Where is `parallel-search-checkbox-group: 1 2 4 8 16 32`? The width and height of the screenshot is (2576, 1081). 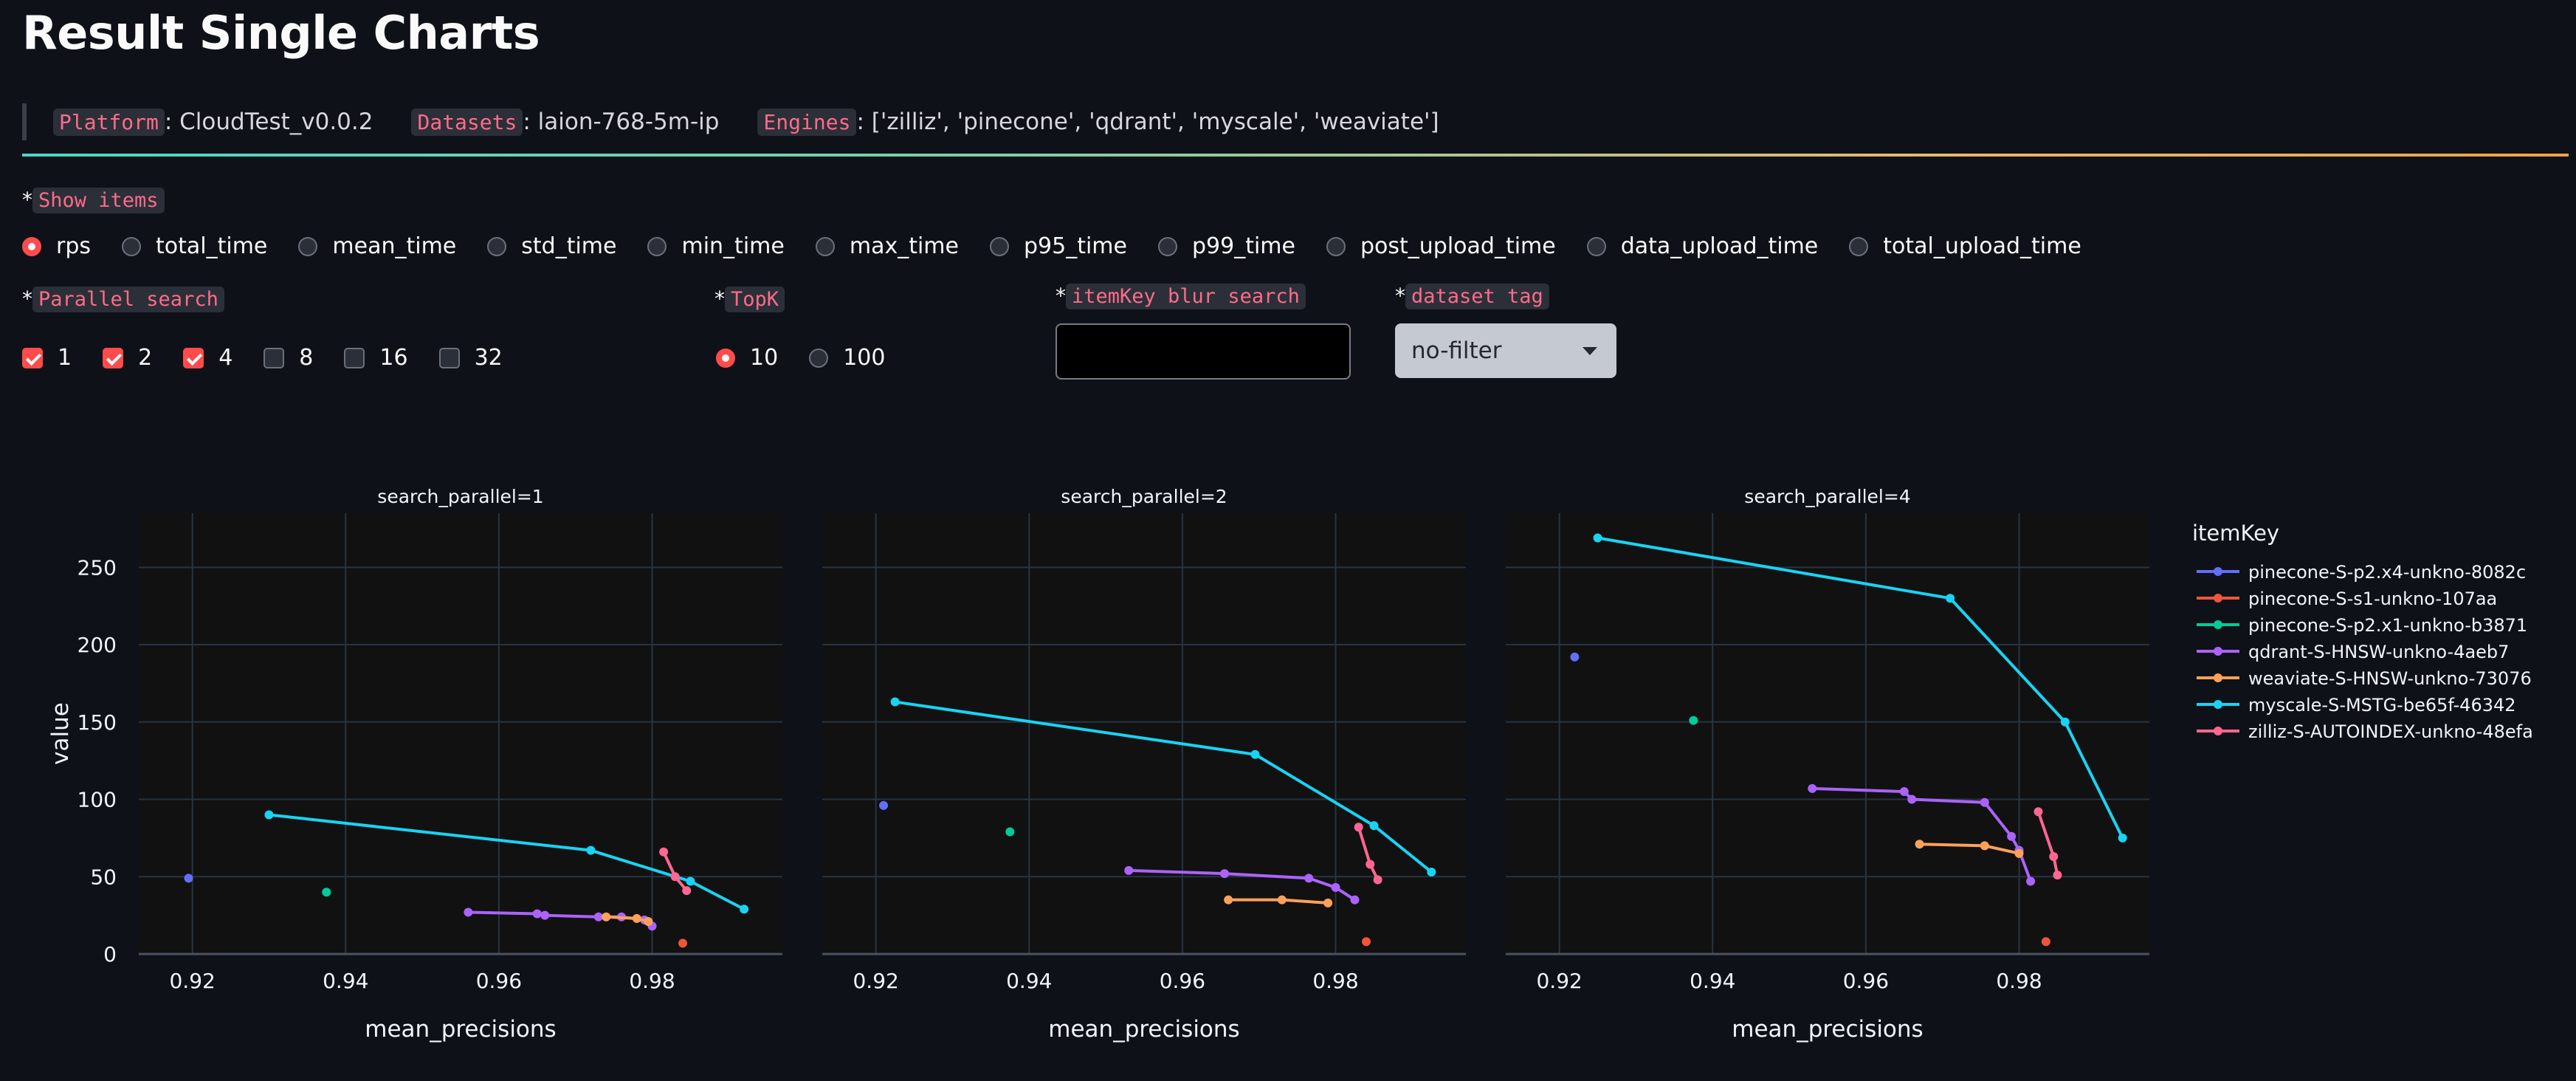
parallel-search-checkbox-group: 1 2 4 8 16 32 is located at coordinates (278, 358).